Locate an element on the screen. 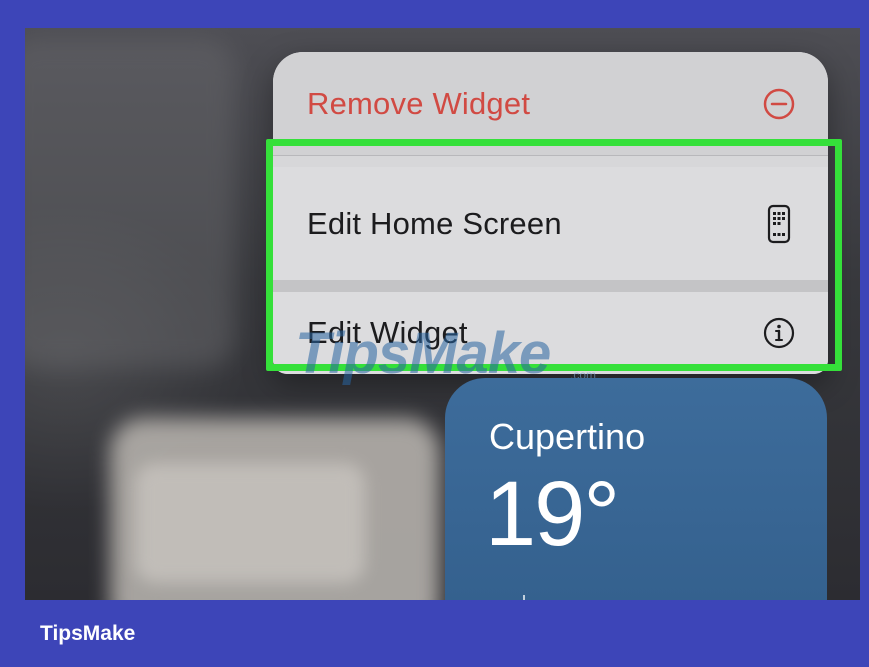 The width and height of the screenshot is (869, 667). weather-widget: Cupertino 19° is located at coordinates (636, 489).